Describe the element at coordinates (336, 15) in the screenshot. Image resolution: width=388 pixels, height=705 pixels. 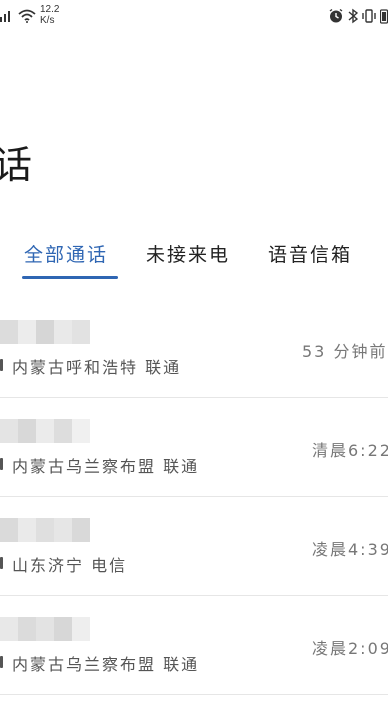
I see `alarm-icon` at that location.